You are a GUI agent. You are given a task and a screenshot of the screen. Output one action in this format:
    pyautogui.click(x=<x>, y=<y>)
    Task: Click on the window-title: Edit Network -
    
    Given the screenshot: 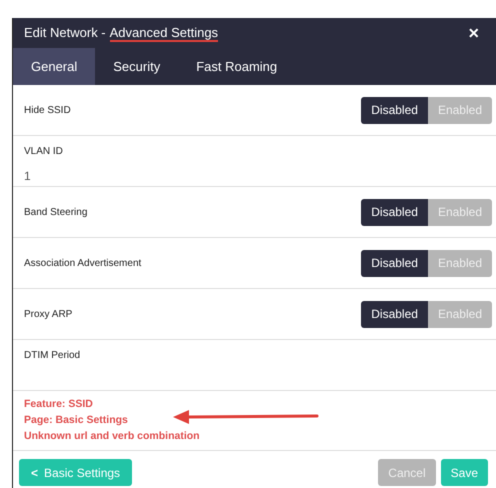 What is the action you would take?
    pyautogui.click(x=65, y=33)
    